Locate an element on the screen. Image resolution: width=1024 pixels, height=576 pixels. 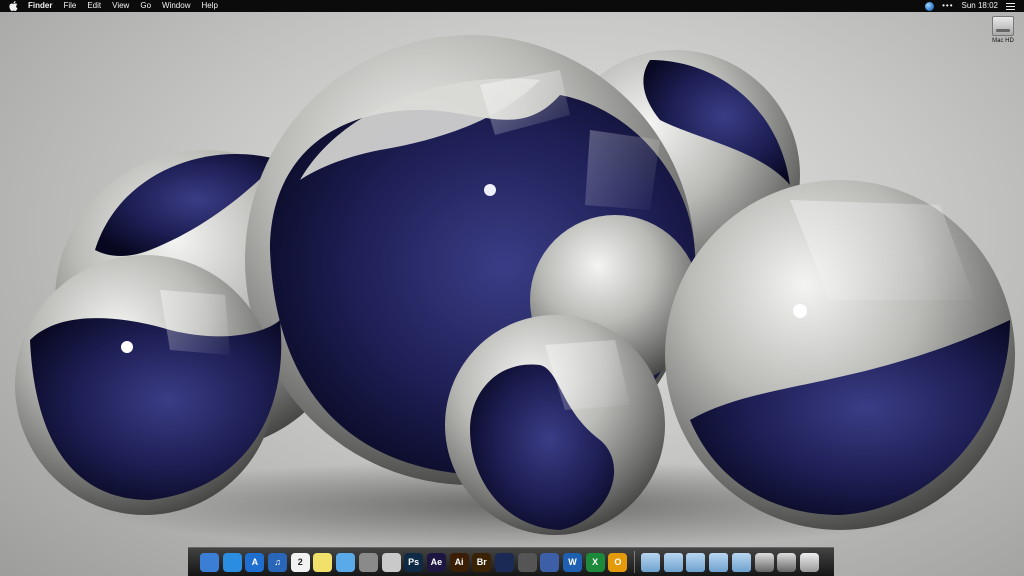
finder-icon is located at coordinates (209, 562).